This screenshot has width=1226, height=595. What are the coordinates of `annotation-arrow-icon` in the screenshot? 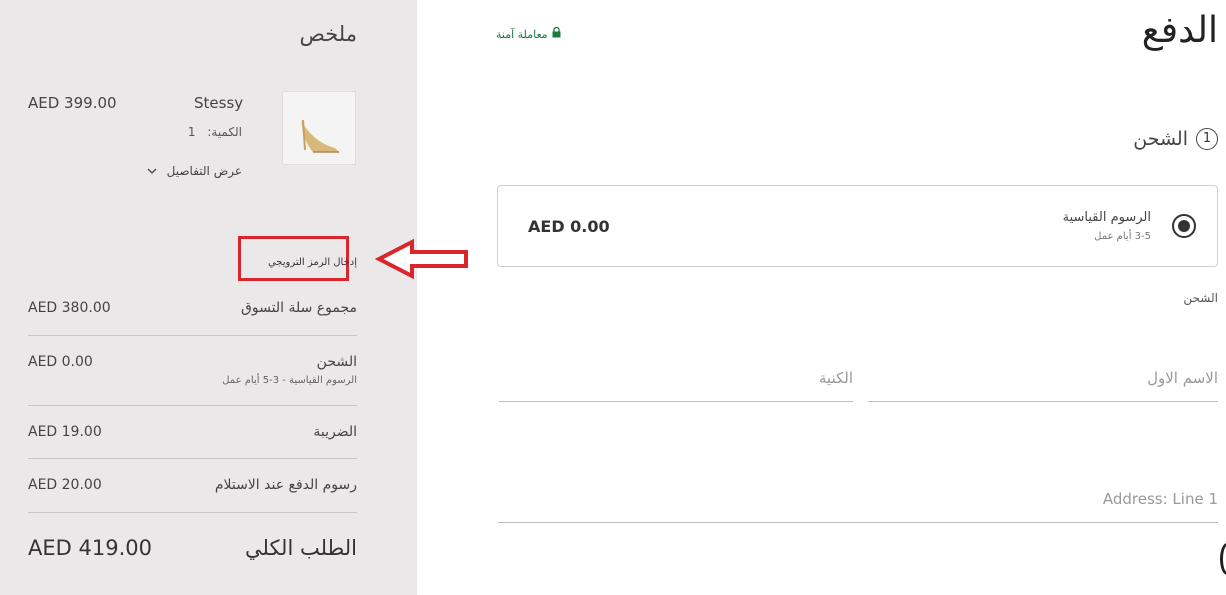 It's located at (421, 259).